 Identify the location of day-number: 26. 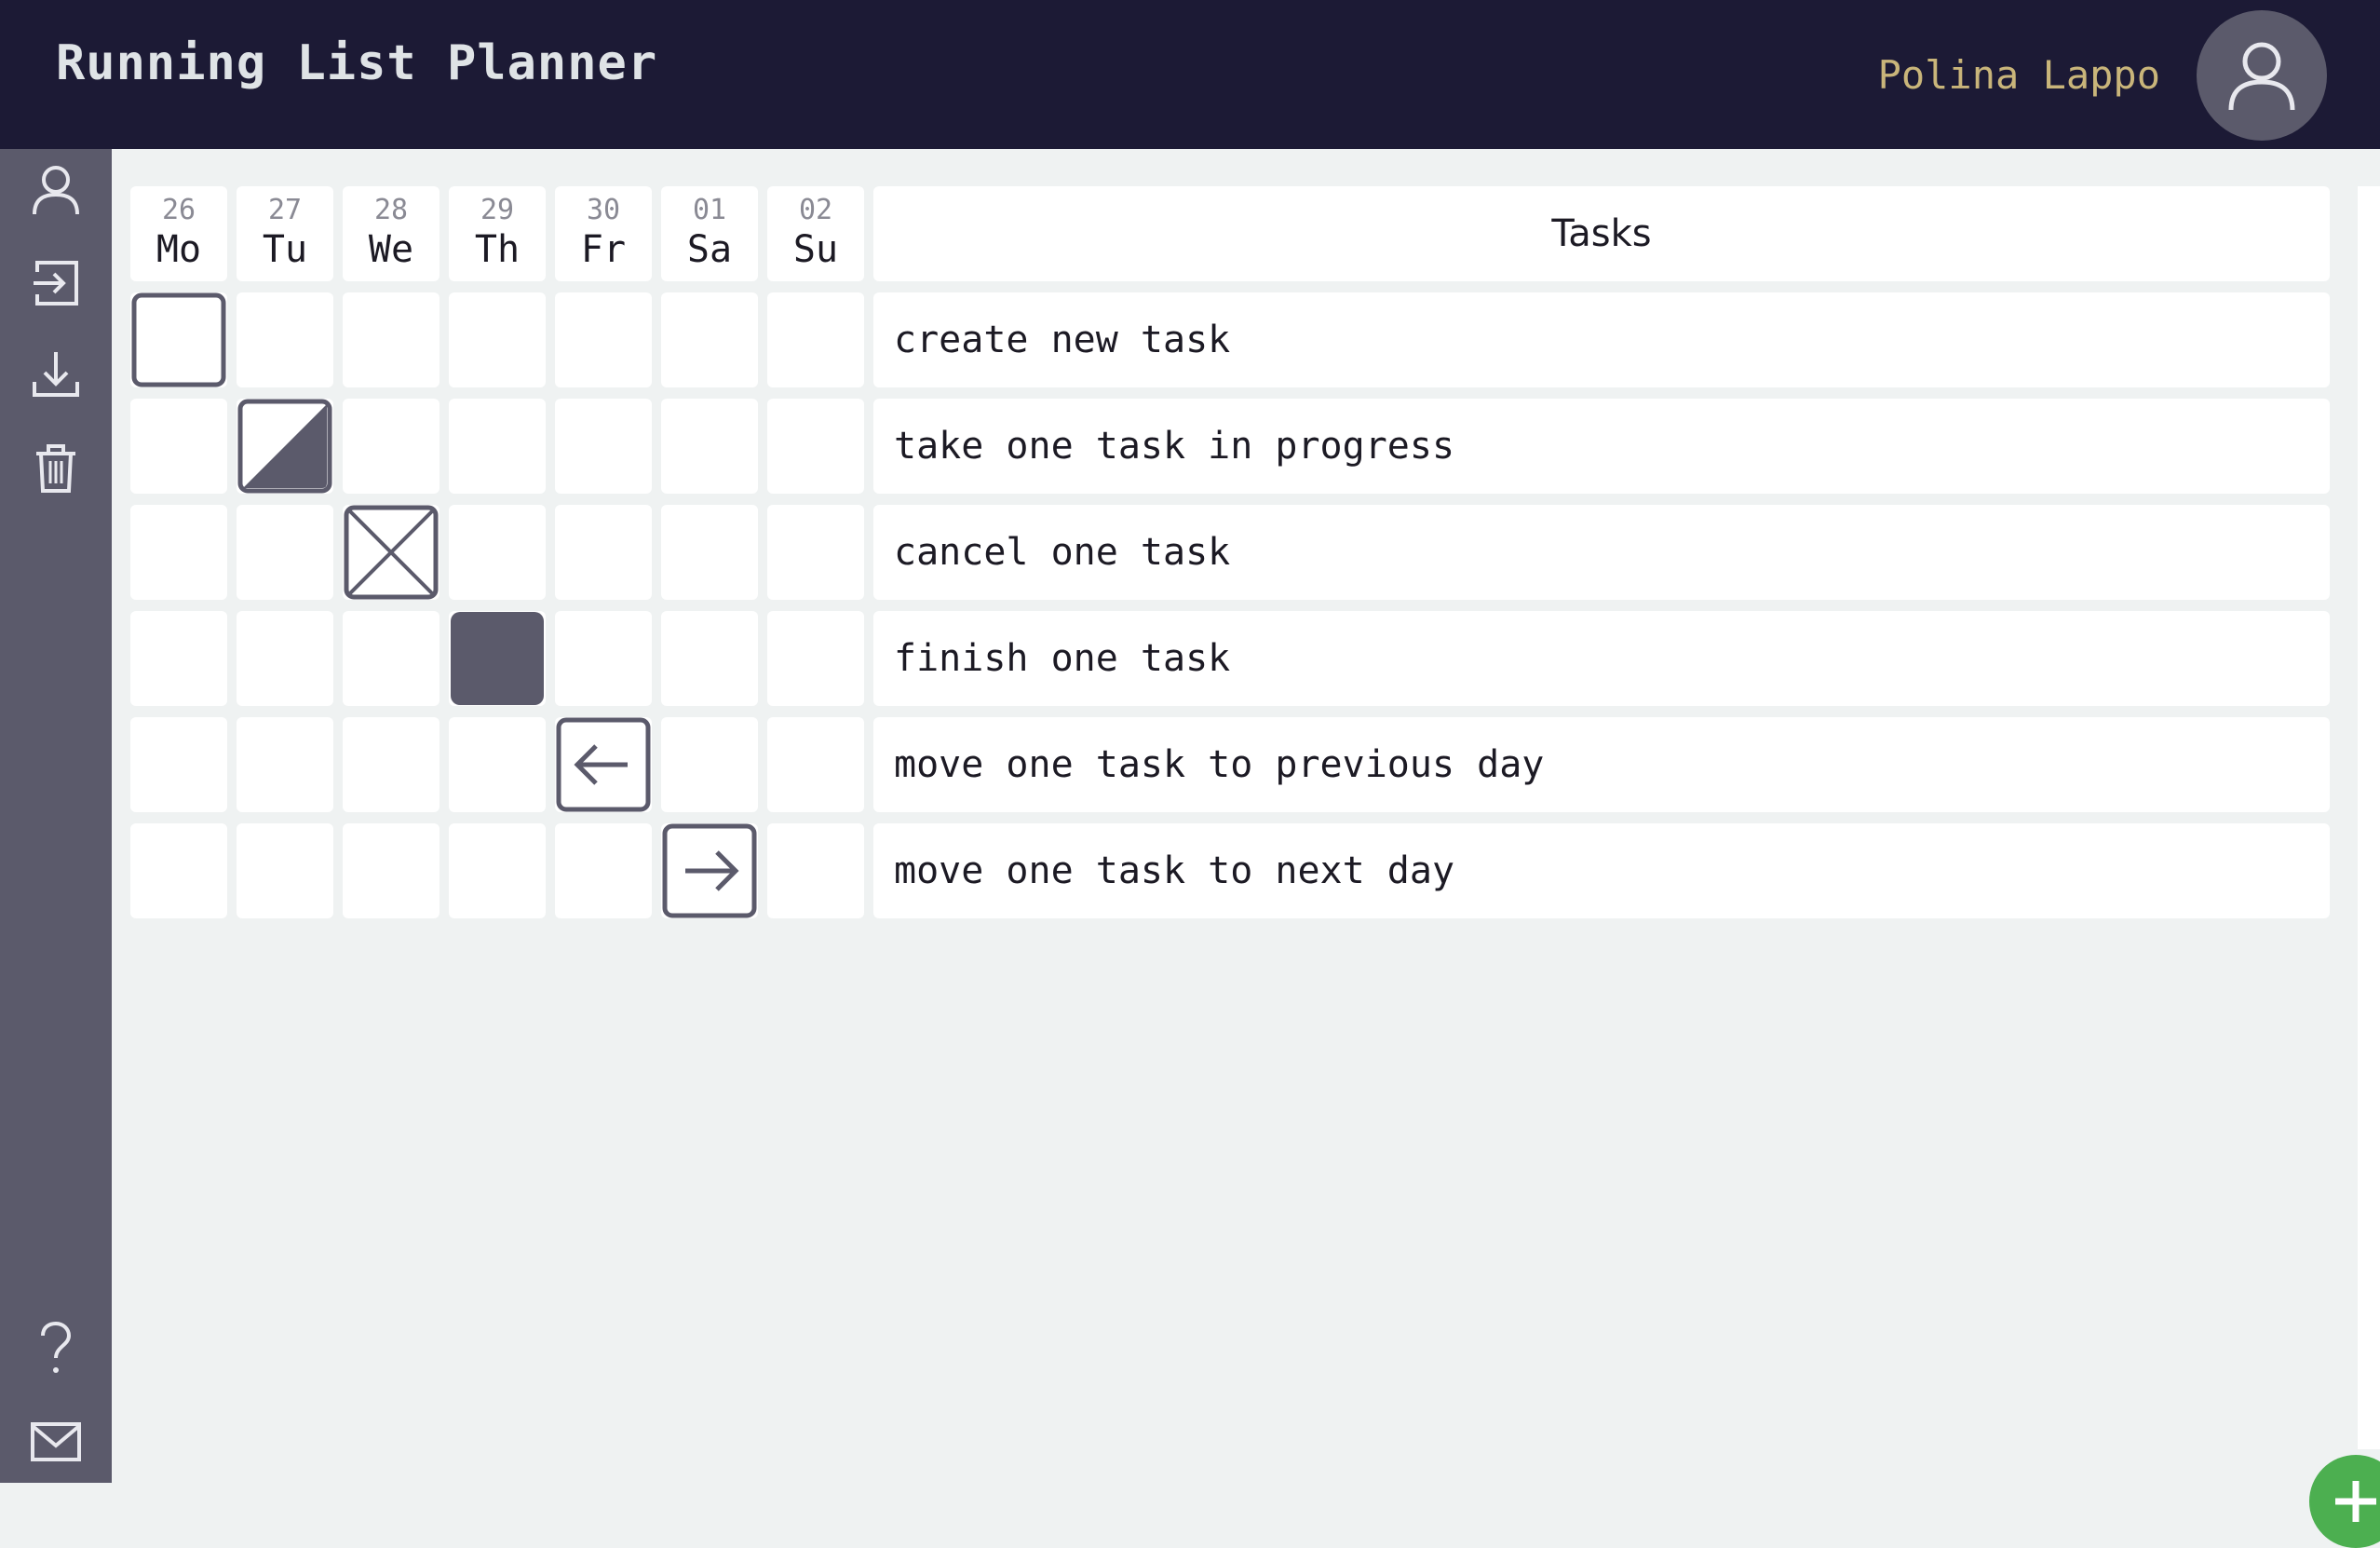
(178, 210).